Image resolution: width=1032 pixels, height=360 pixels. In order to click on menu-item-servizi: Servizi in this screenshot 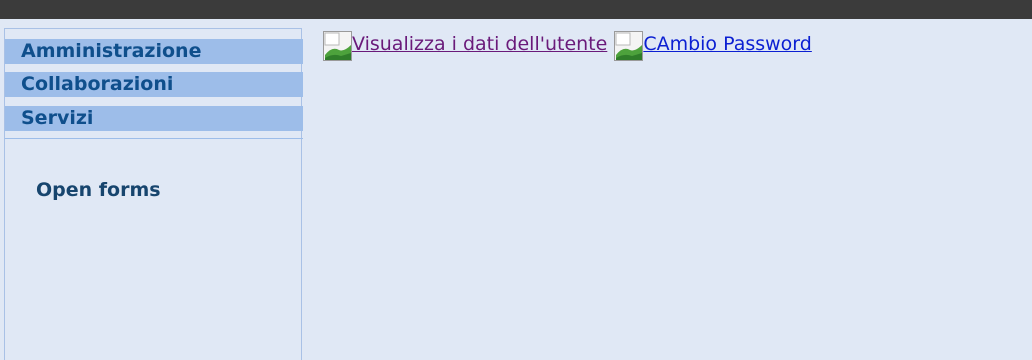, I will do `click(154, 118)`.